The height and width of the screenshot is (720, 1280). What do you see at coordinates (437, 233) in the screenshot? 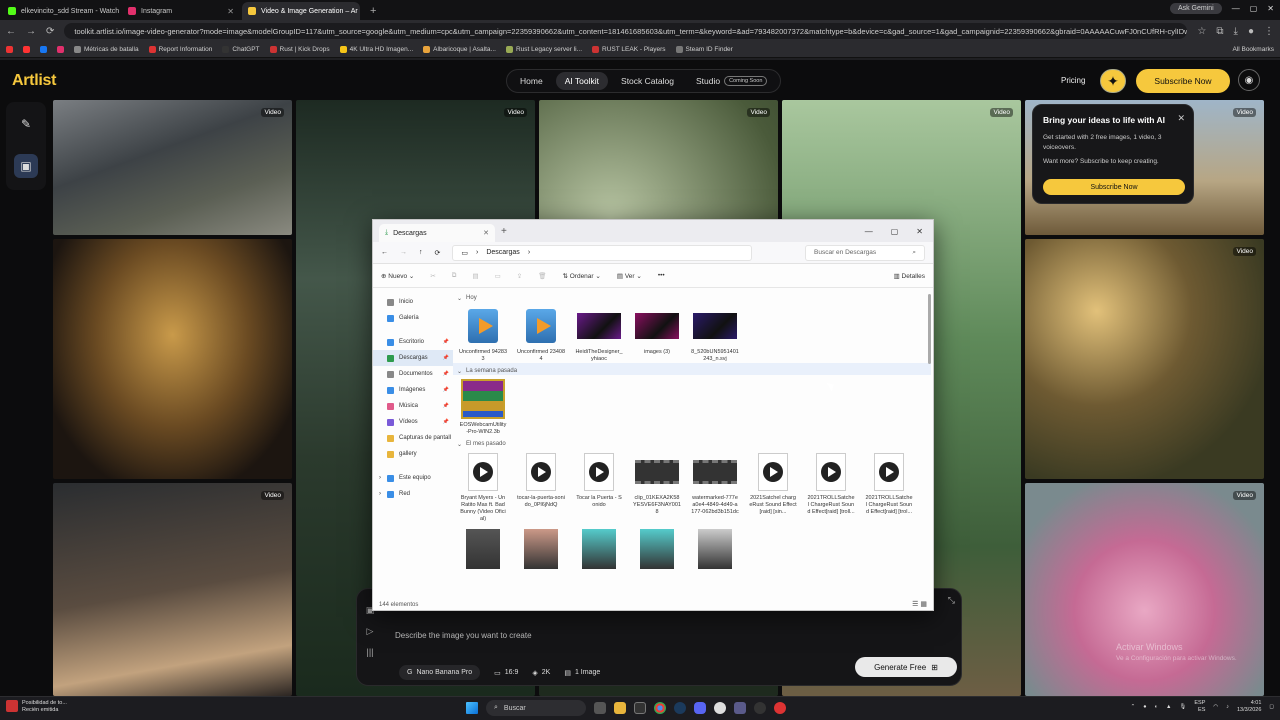
I see `explorer-tab: ⤓ Descargas ✕` at bounding box center [437, 233].